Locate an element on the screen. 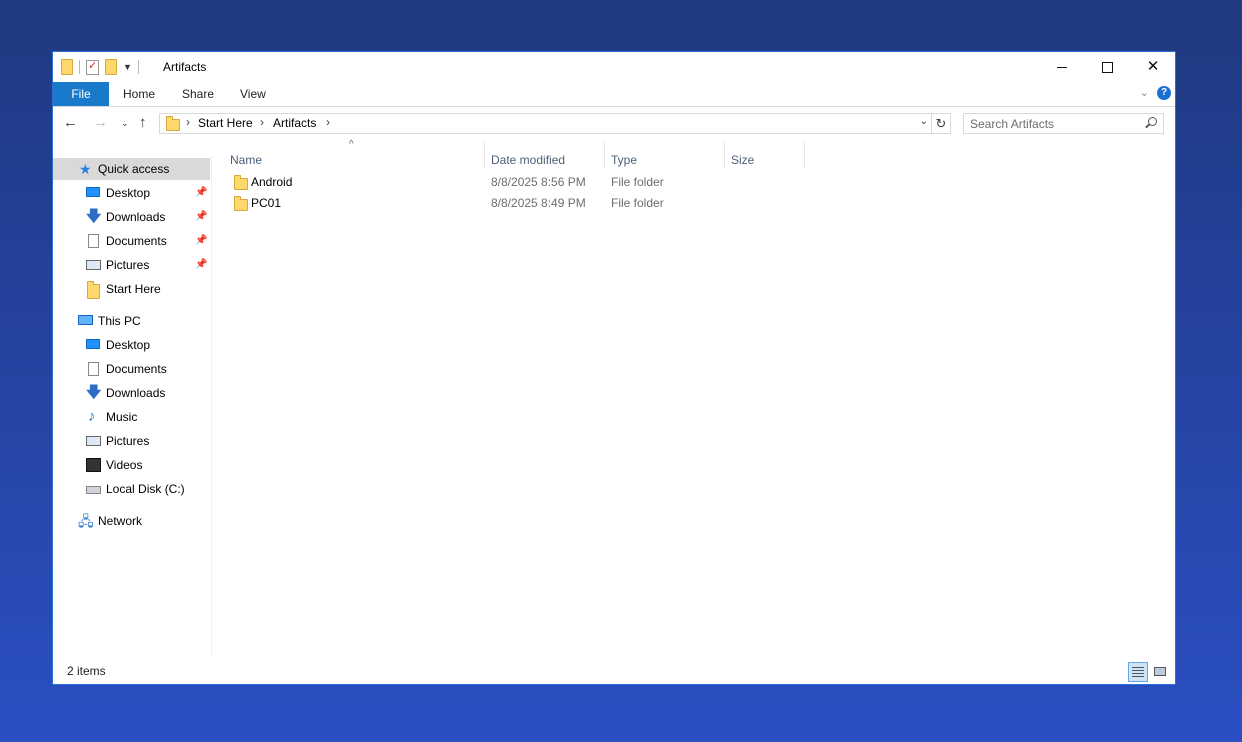  sidebar-item-music: ♪ Music is located at coordinates (131, 417).